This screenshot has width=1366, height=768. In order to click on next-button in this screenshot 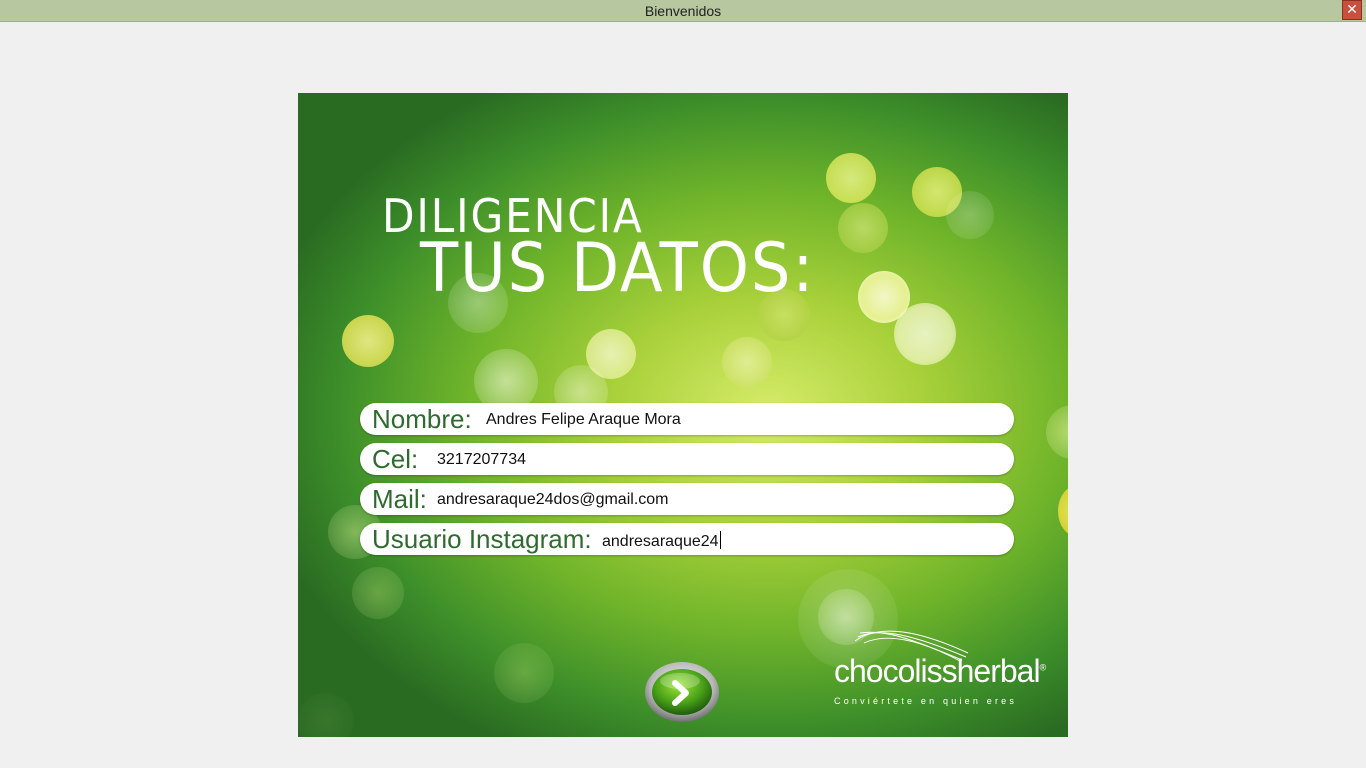, I will do `click(682, 691)`.